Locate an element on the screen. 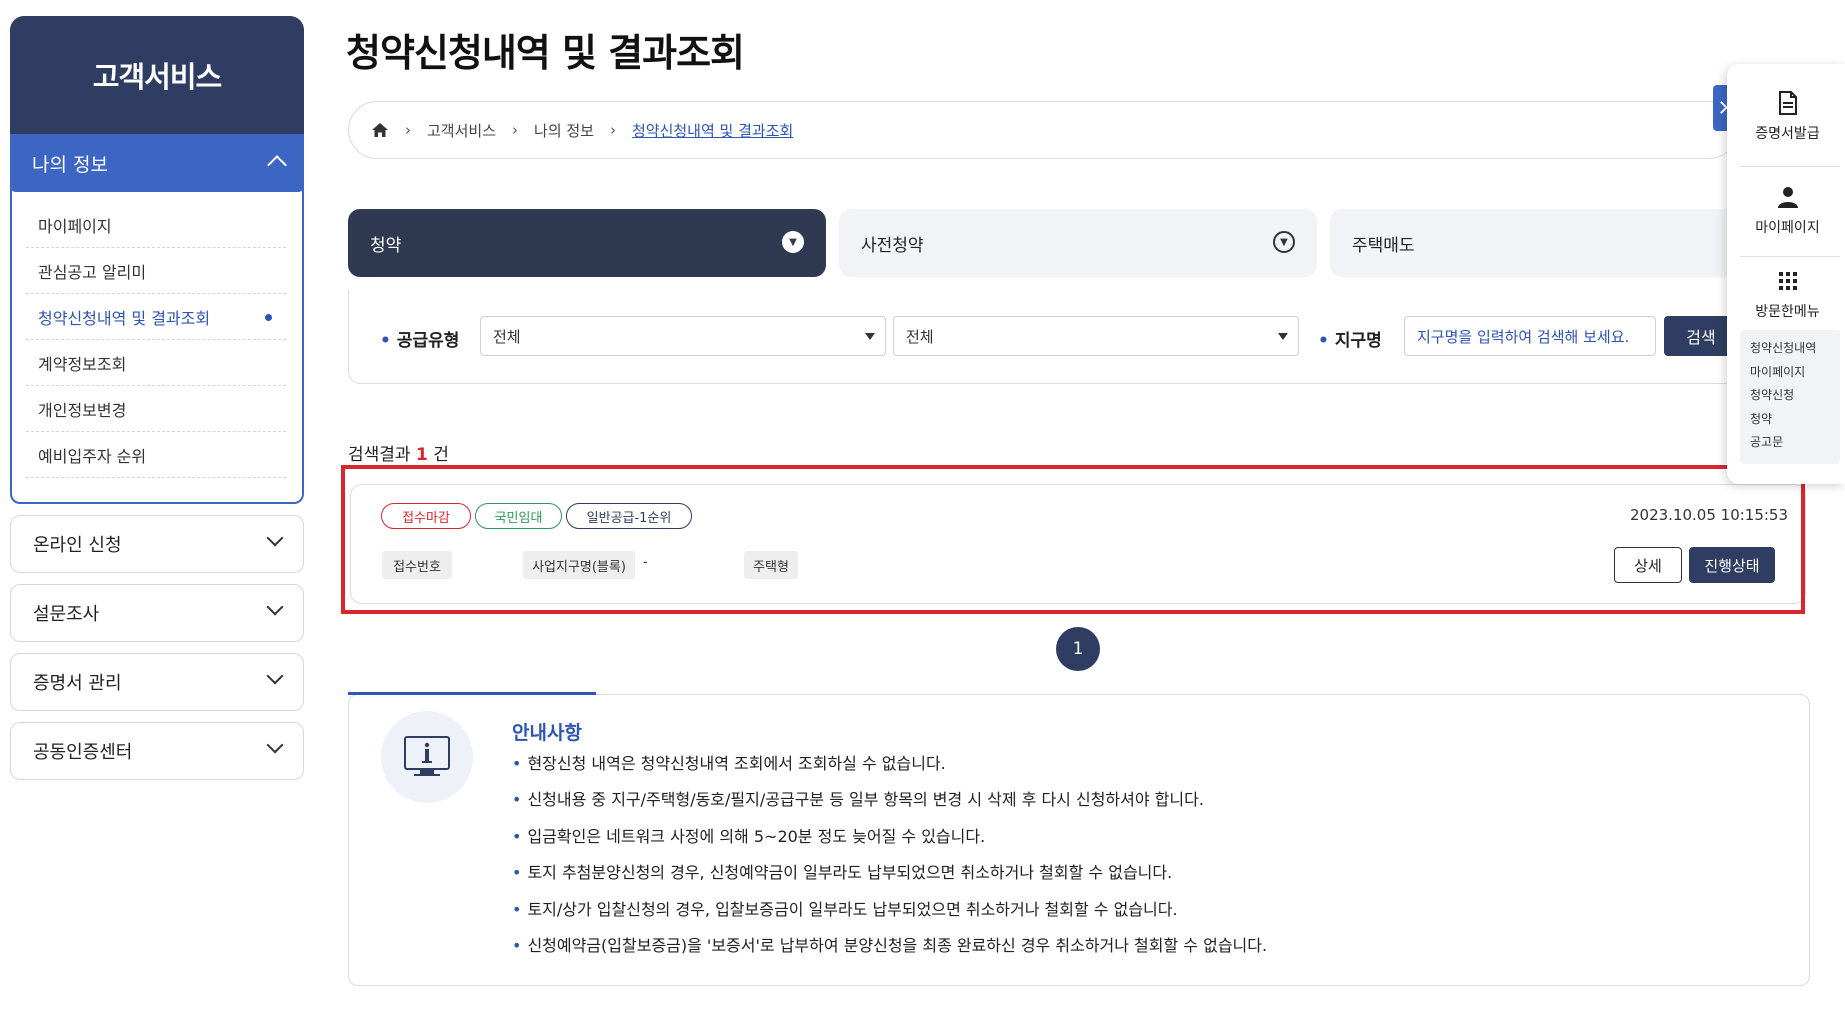 The height and width of the screenshot is (1011, 1845). sidebar-group-survey: 설문조사 is located at coordinates (157, 613).